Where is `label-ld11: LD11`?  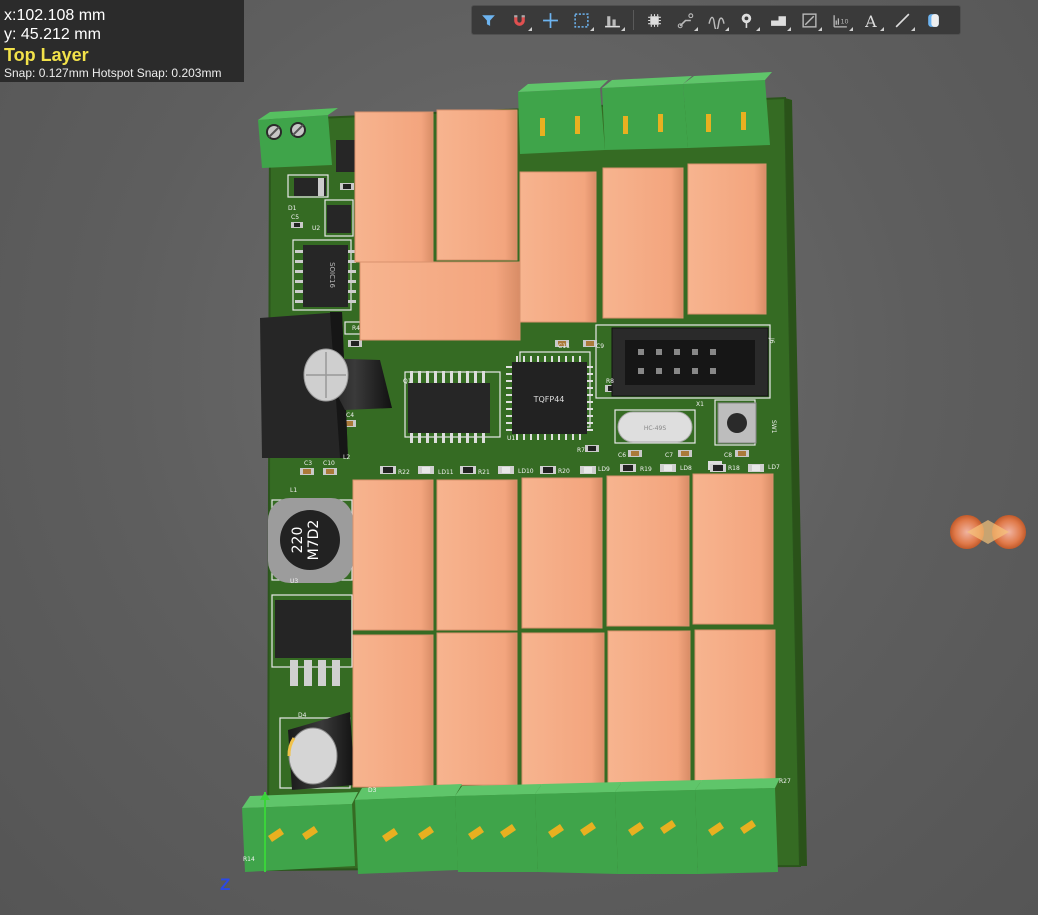 label-ld11: LD11 is located at coordinates (446, 472).